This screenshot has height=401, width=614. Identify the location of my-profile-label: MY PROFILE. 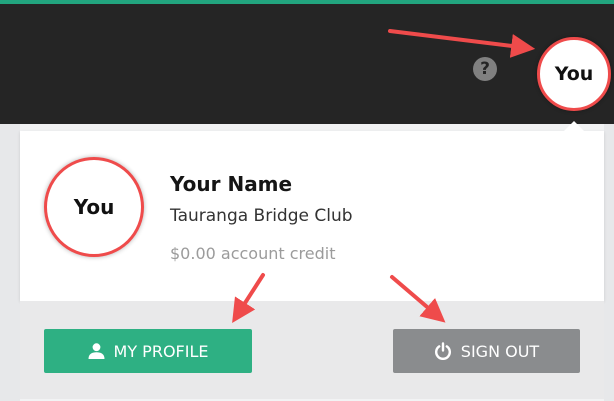
(161, 351).